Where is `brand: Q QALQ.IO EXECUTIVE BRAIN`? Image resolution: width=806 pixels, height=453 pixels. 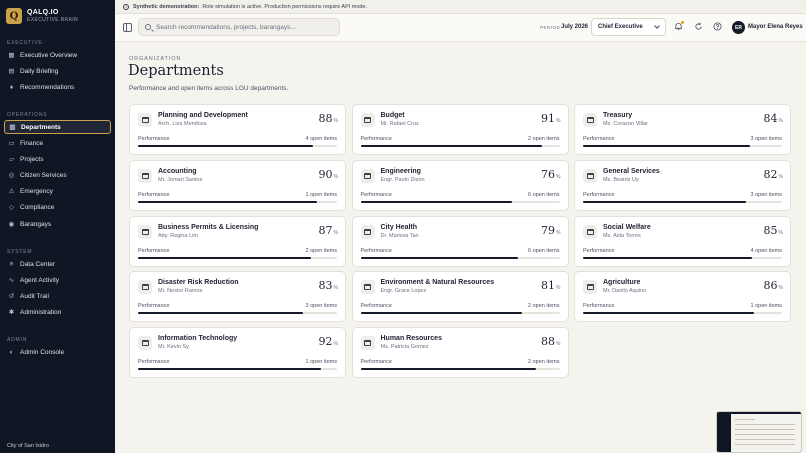
brand: Q QALQ.IO EXECUTIVE BRAIN is located at coordinates (42, 16).